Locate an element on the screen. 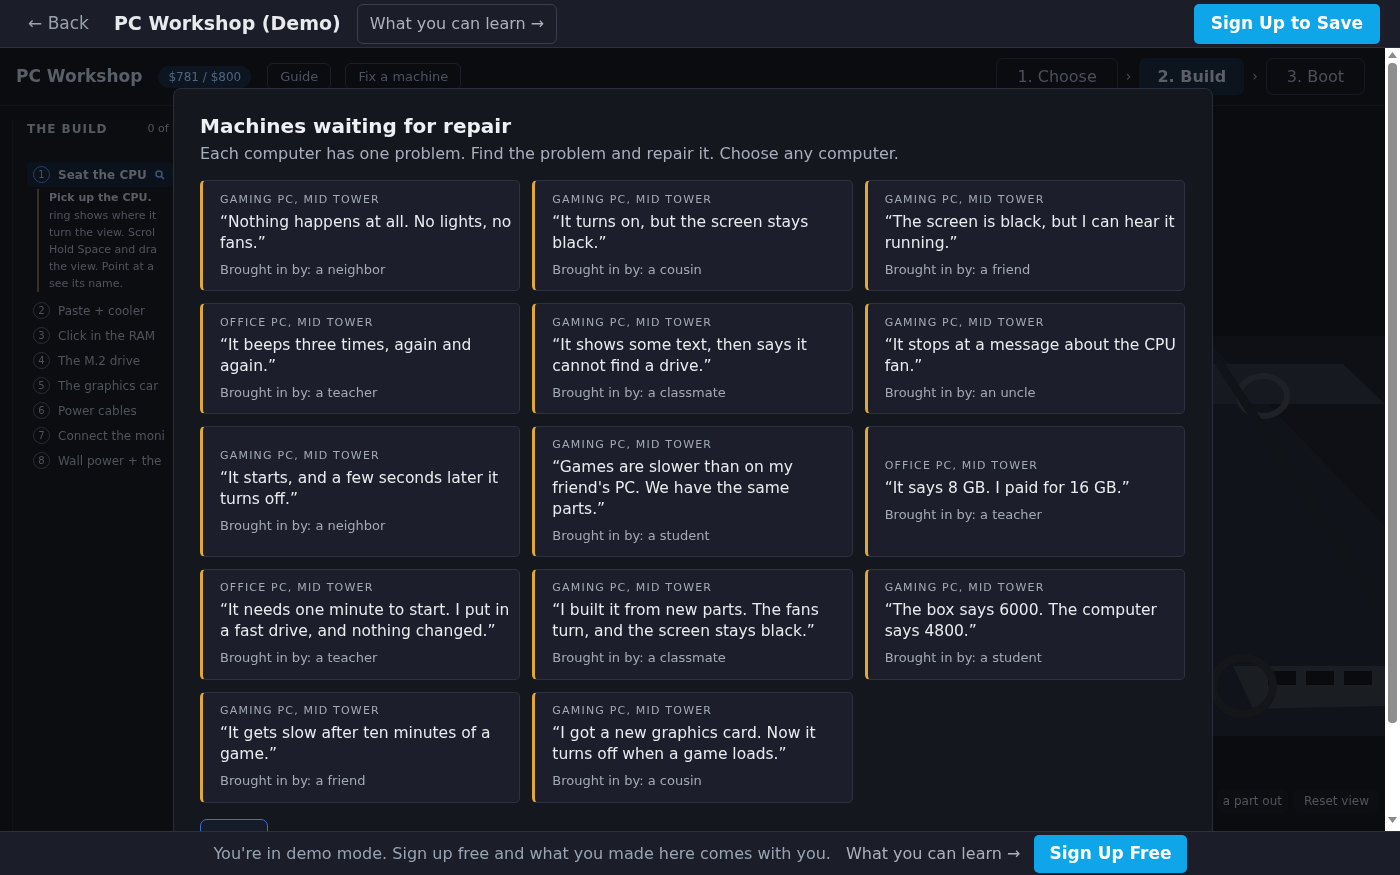 This screenshot has width=1400, height=875. machine-card: GAMING PC, MID TOWER “It turns on, but the screen stays black.” Brought in by: a cousin is located at coordinates (692, 235).